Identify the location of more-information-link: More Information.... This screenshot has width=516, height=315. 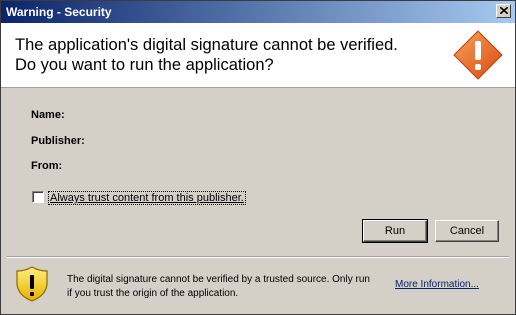
(437, 284).